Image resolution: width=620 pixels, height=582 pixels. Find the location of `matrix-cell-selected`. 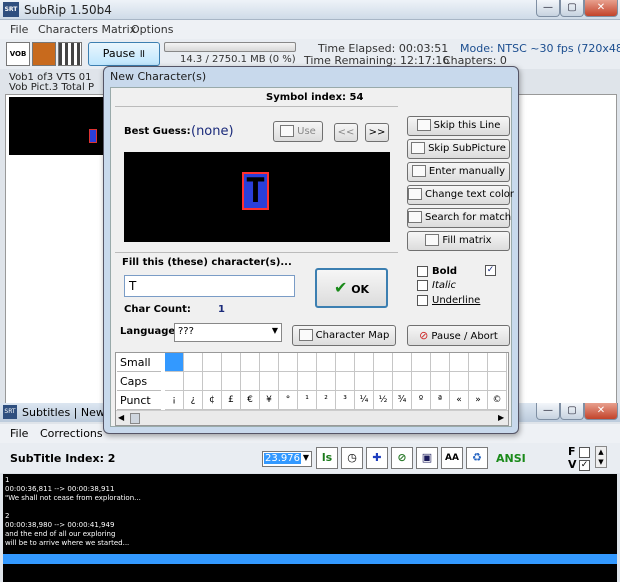

matrix-cell-selected is located at coordinates (174, 362).